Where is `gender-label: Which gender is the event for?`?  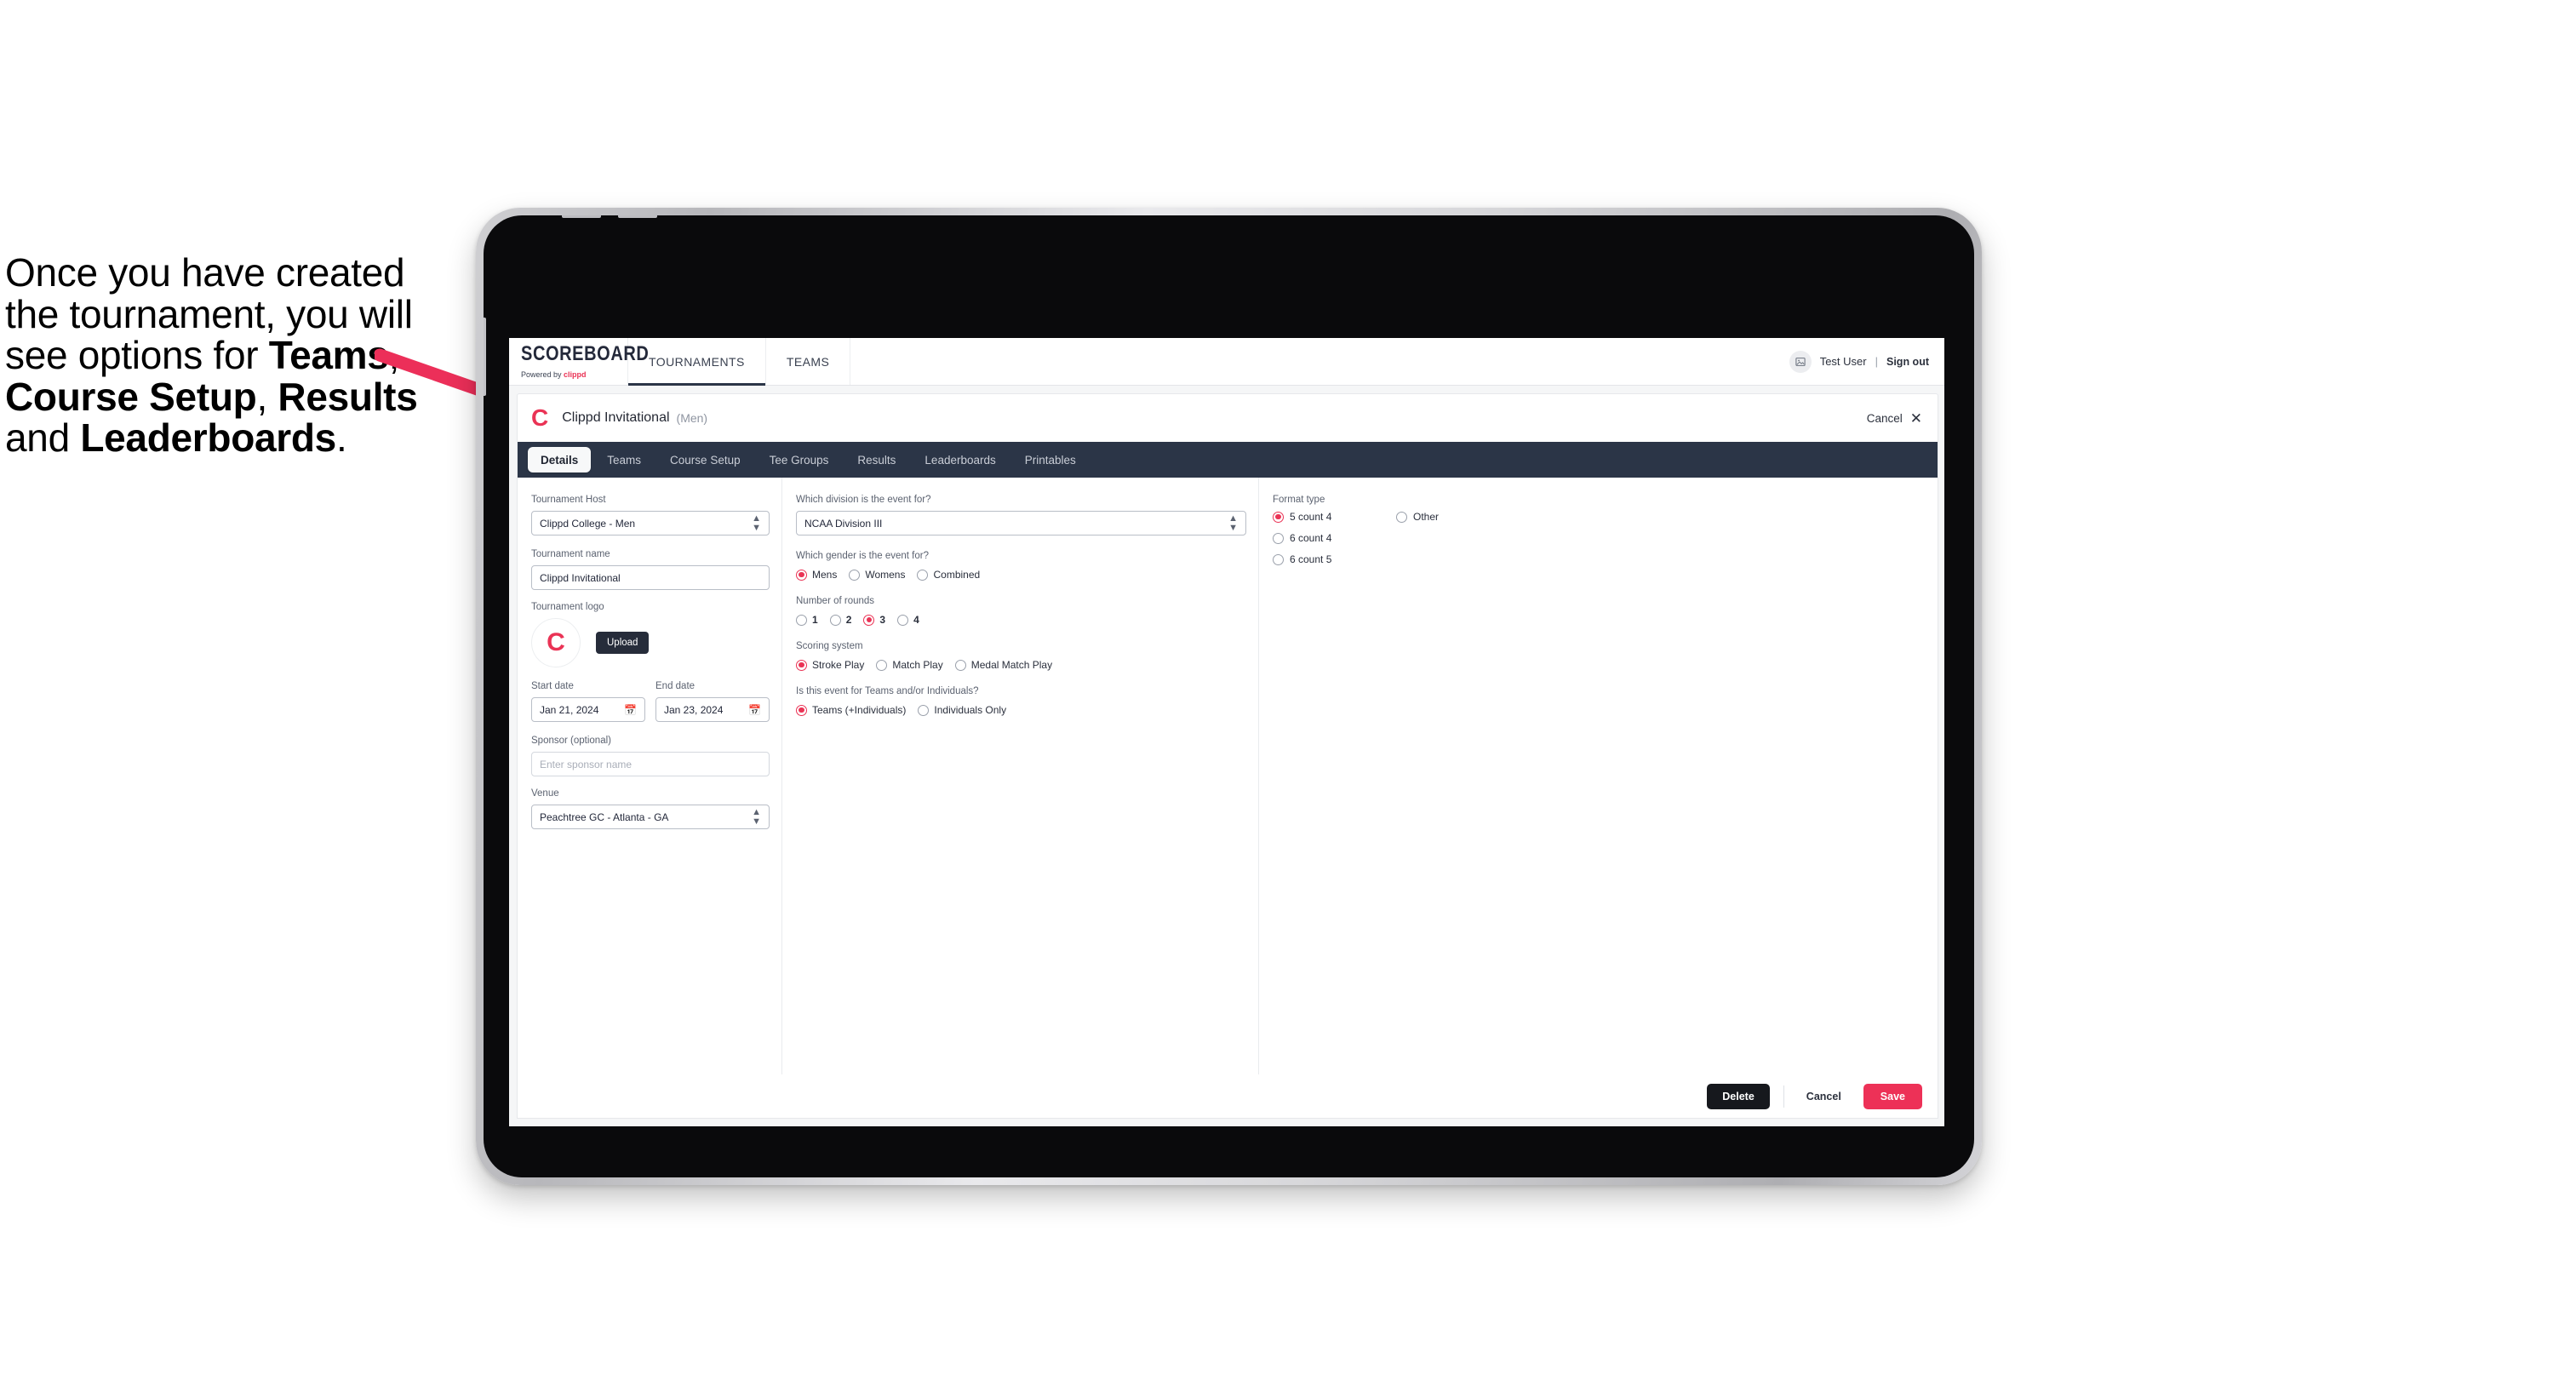
gender-label: Which gender is the event for? is located at coordinates (862, 556).